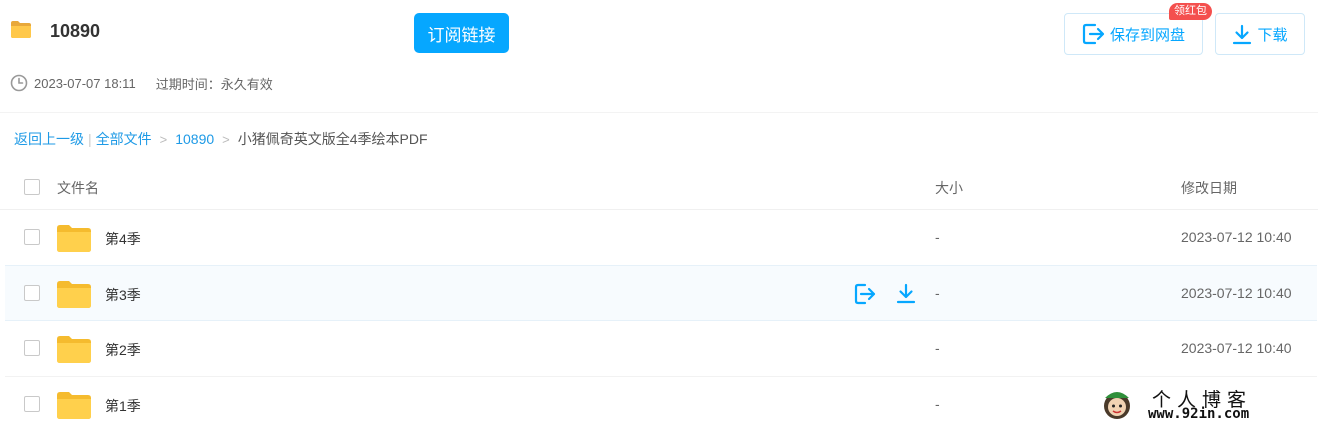 This screenshot has height=431, width=1318. Describe the element at coordinates (123, 406) in the screenshot. I see `file-name: 第1季` at that location.